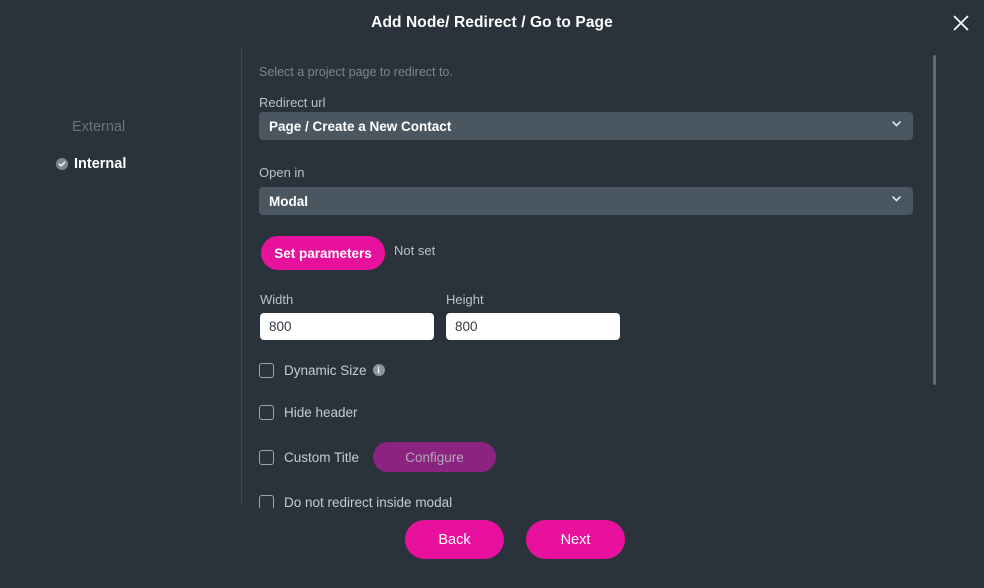 This screenshot has width=984, height=588. What do you see at coordinates (323, 253) in the screenshot?
I see `set-parameters-button: Set parameters` at bounding box center [323, 253].